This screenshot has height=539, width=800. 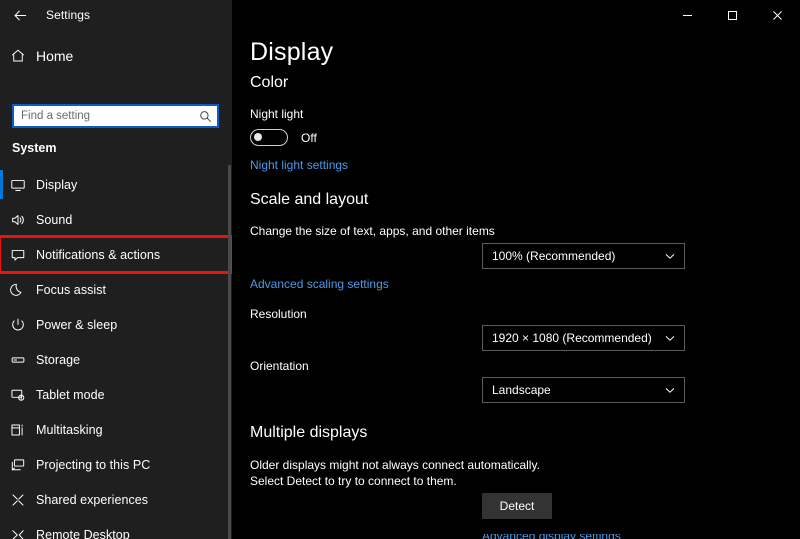 What do you see at coordinates (18, 290) in the screenshot?
I see `moon-icon` at bounding box center [18, 290].